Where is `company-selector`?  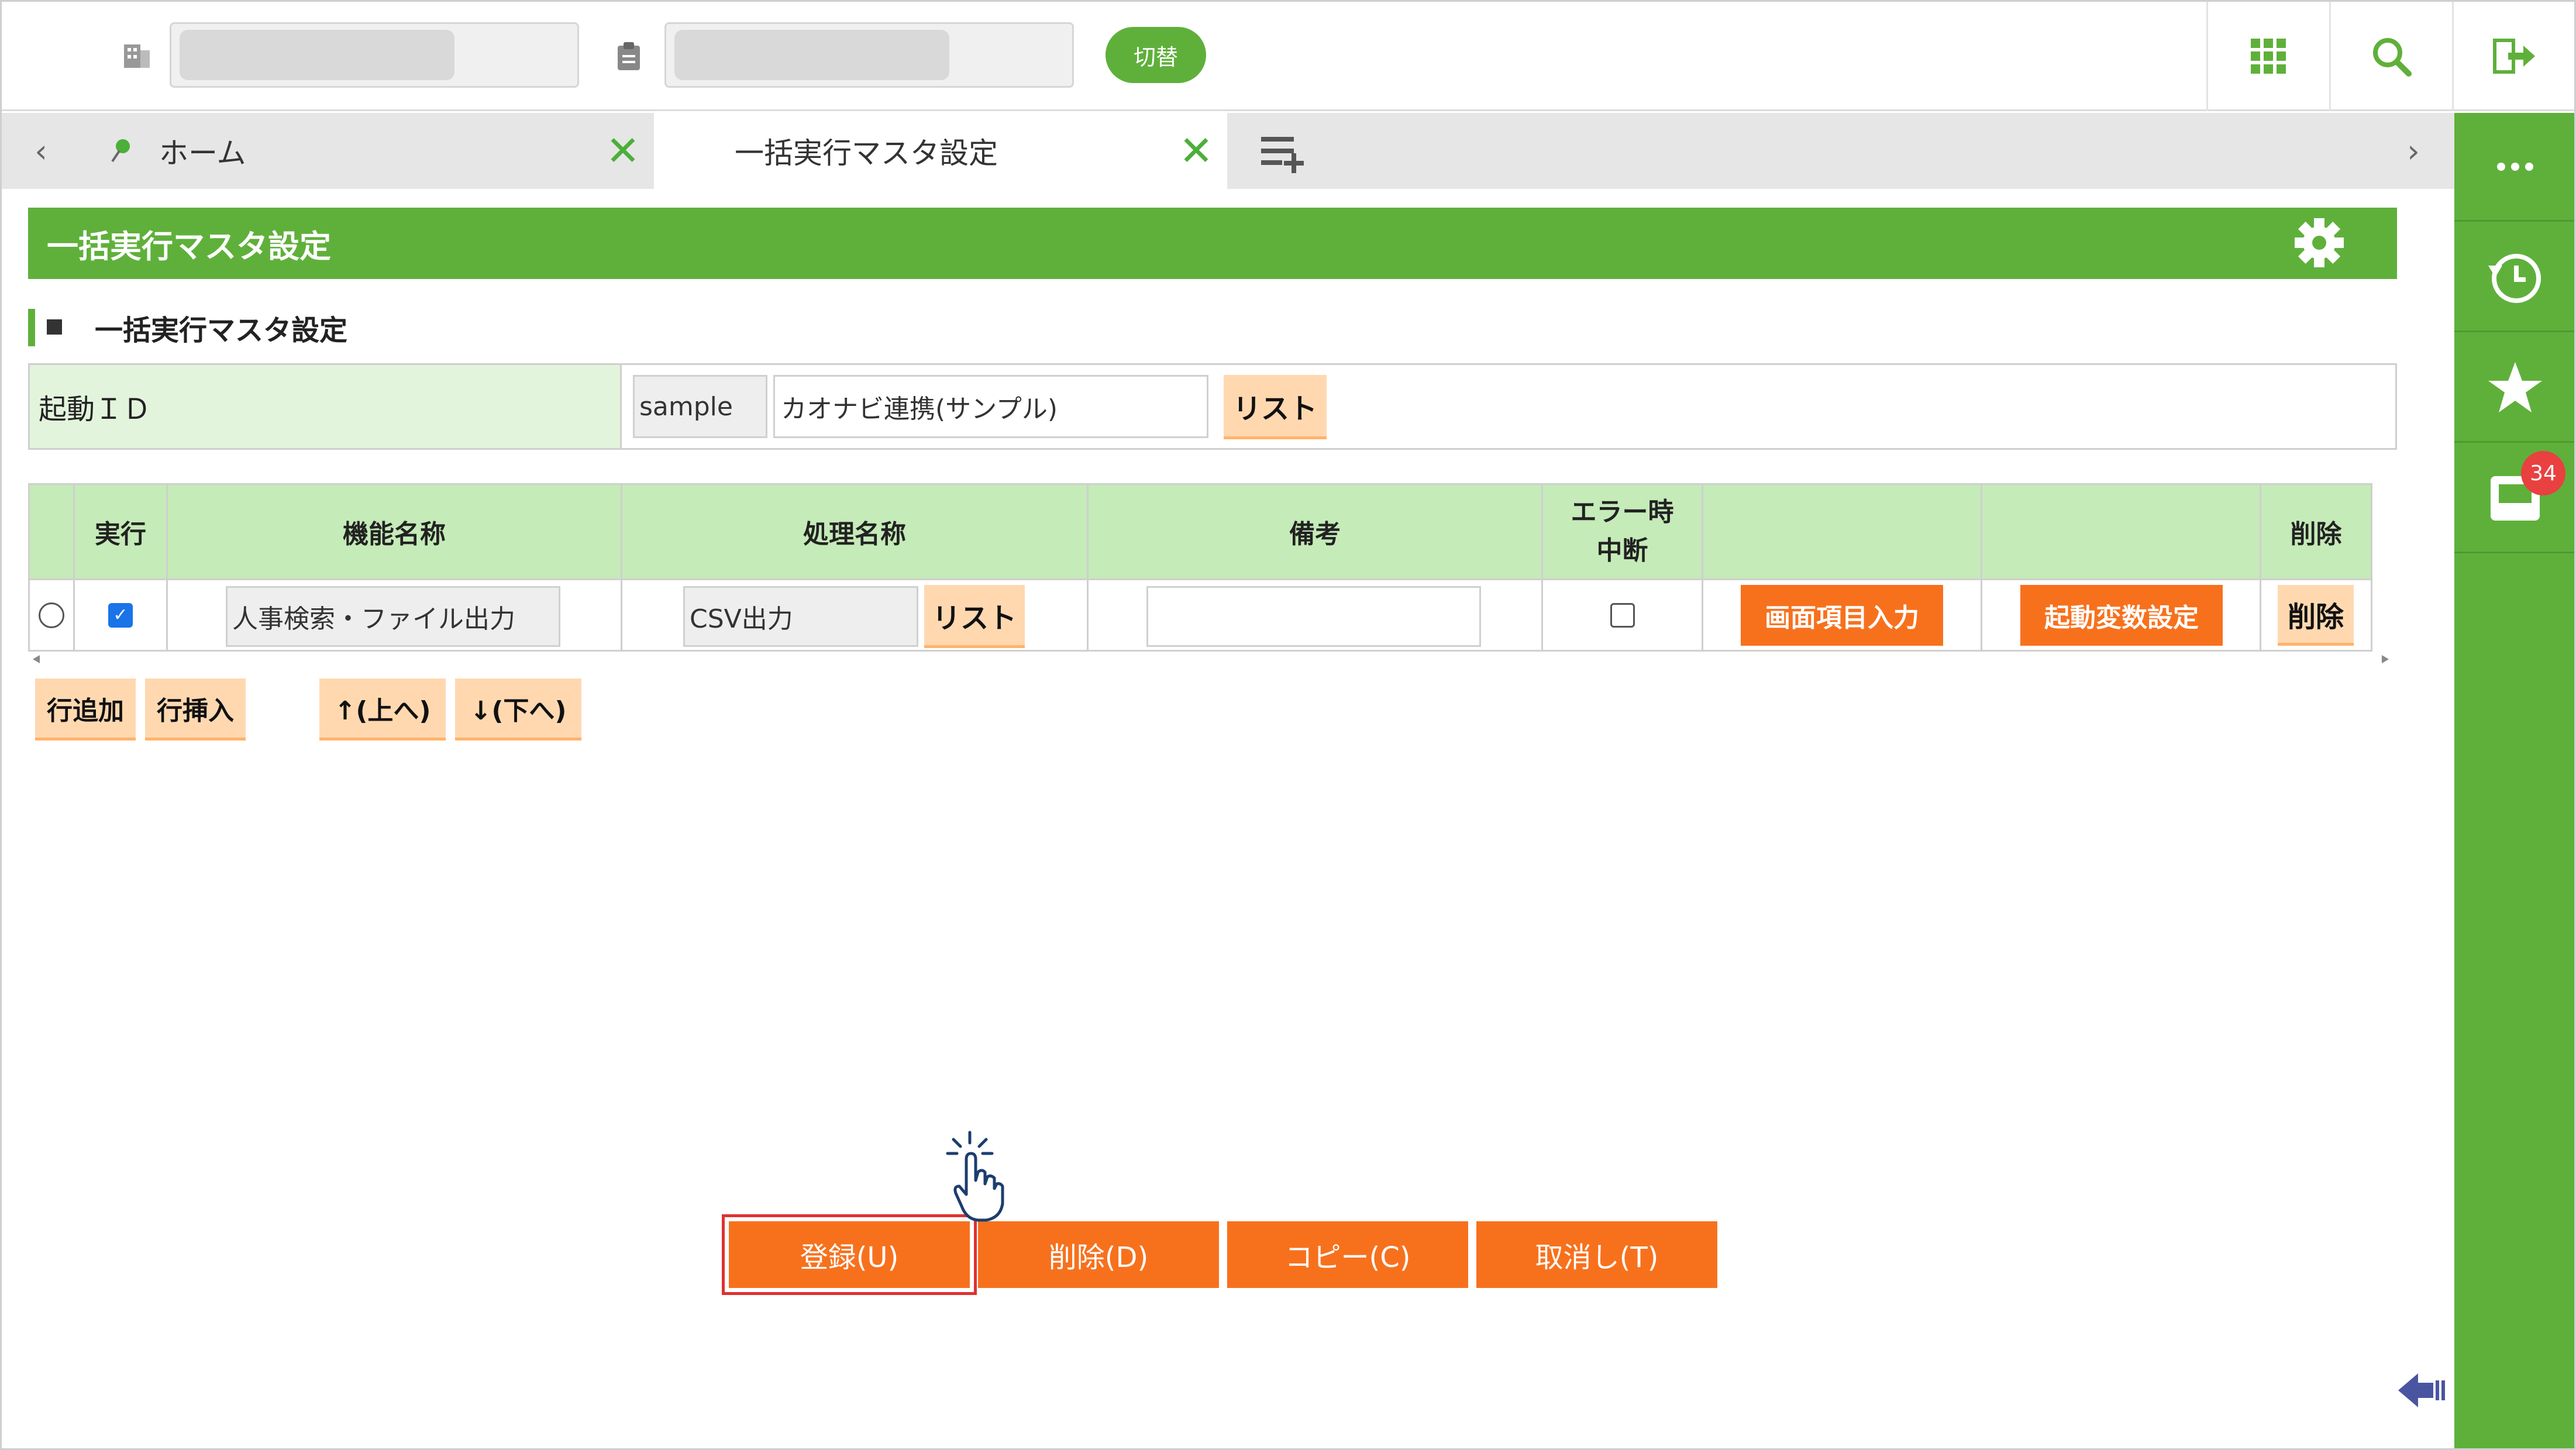 company-selector is located at coordinates (374, 55).